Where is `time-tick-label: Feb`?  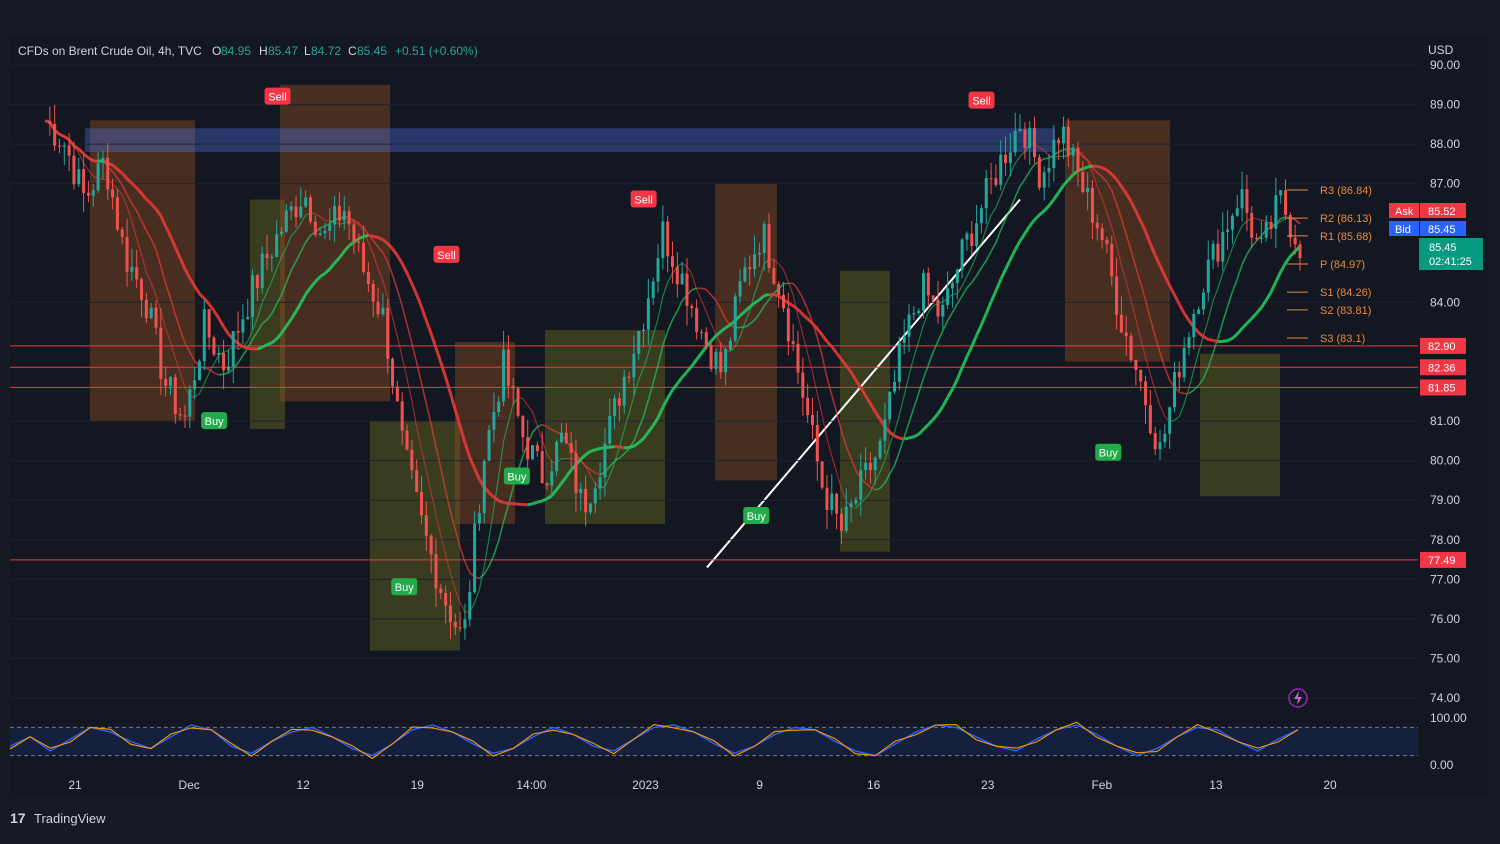
time-tick-label: Feb is located at coordinates (1101, 785).